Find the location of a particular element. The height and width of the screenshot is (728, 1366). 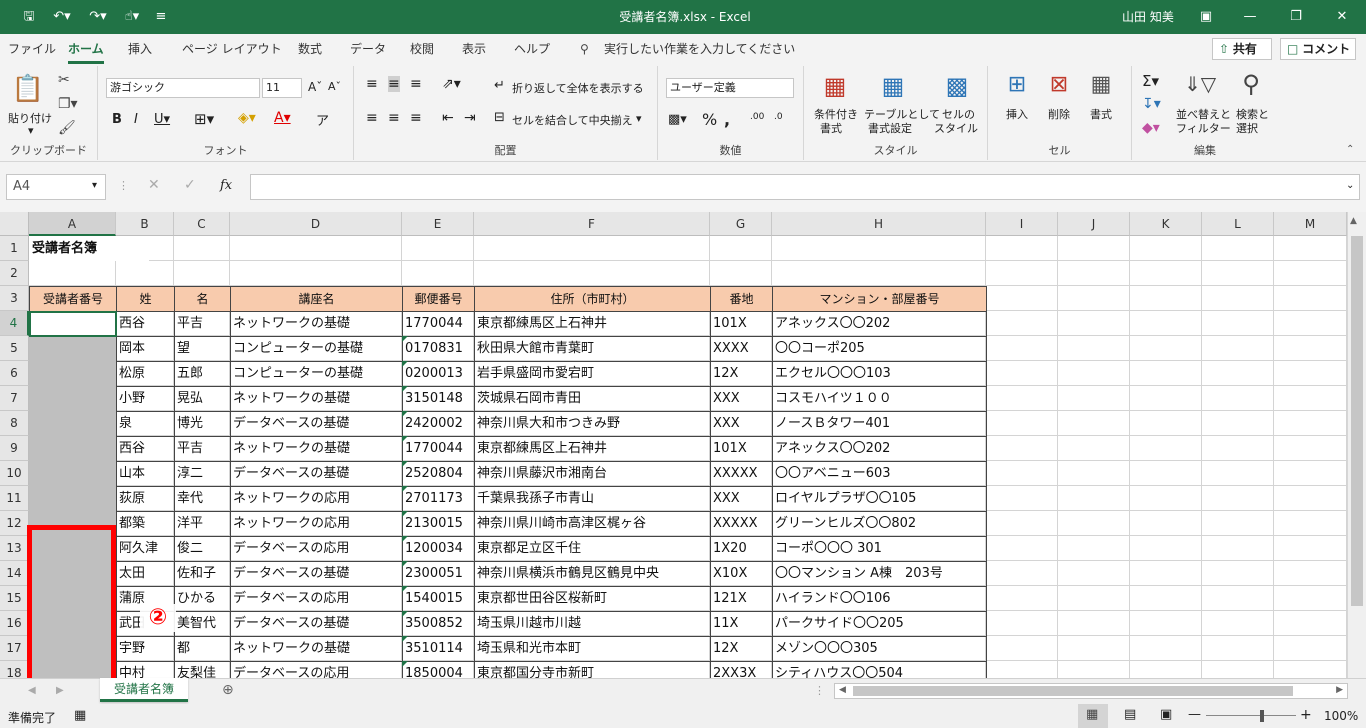

column-header-k: K is located at coordinates (1166, 224).